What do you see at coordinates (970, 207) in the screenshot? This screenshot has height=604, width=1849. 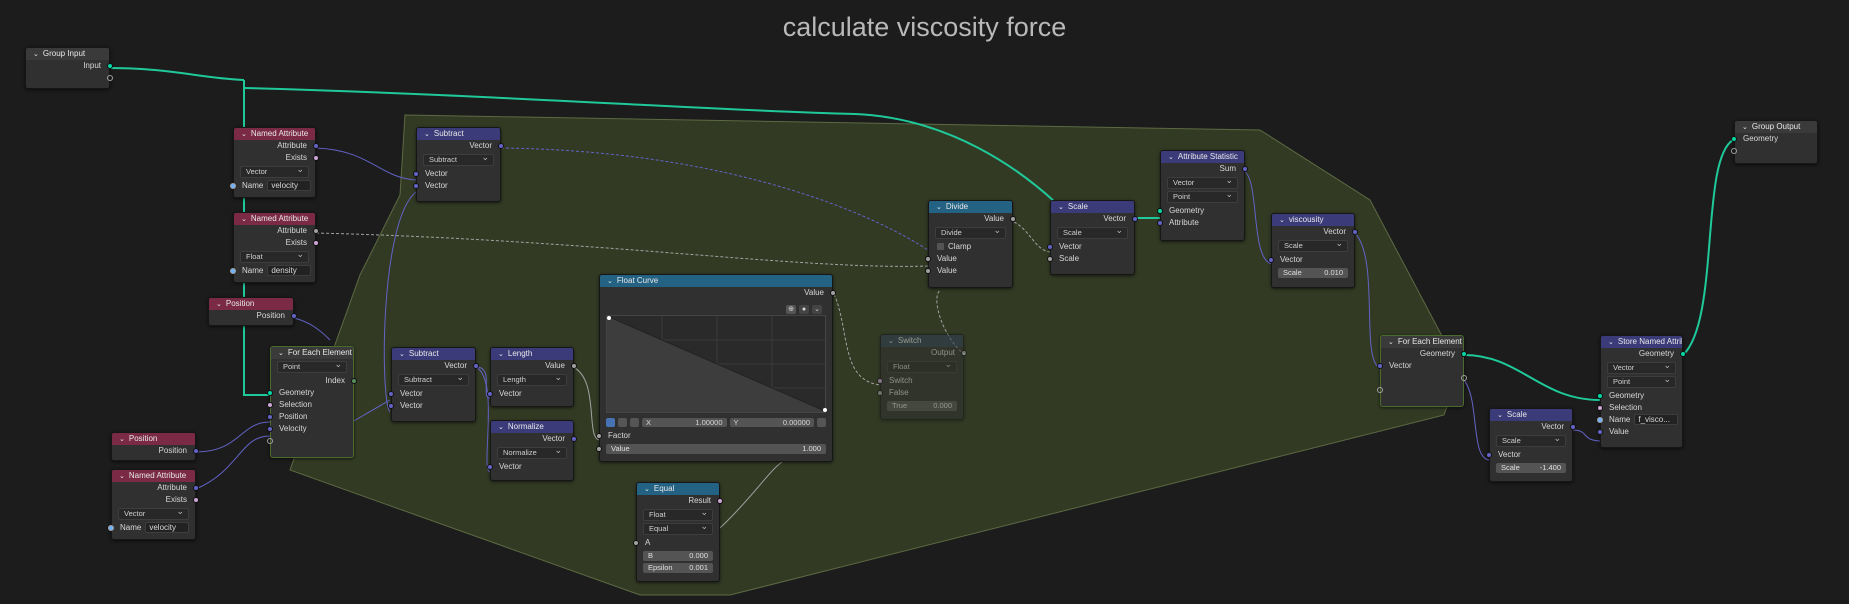 I see `node-header: ⌄ Divide` at bounding box center [970, 207].